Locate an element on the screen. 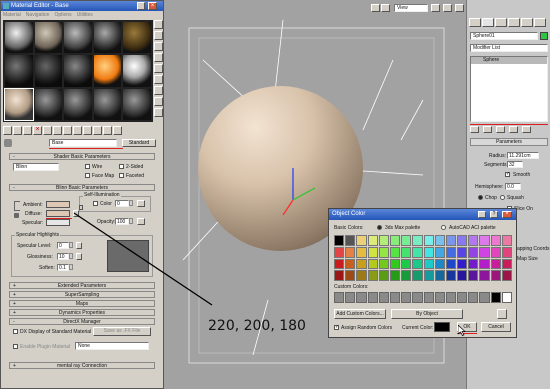 The width and height of the screenshot is (550, 389). display-tab is located at coordinates (527, 22).